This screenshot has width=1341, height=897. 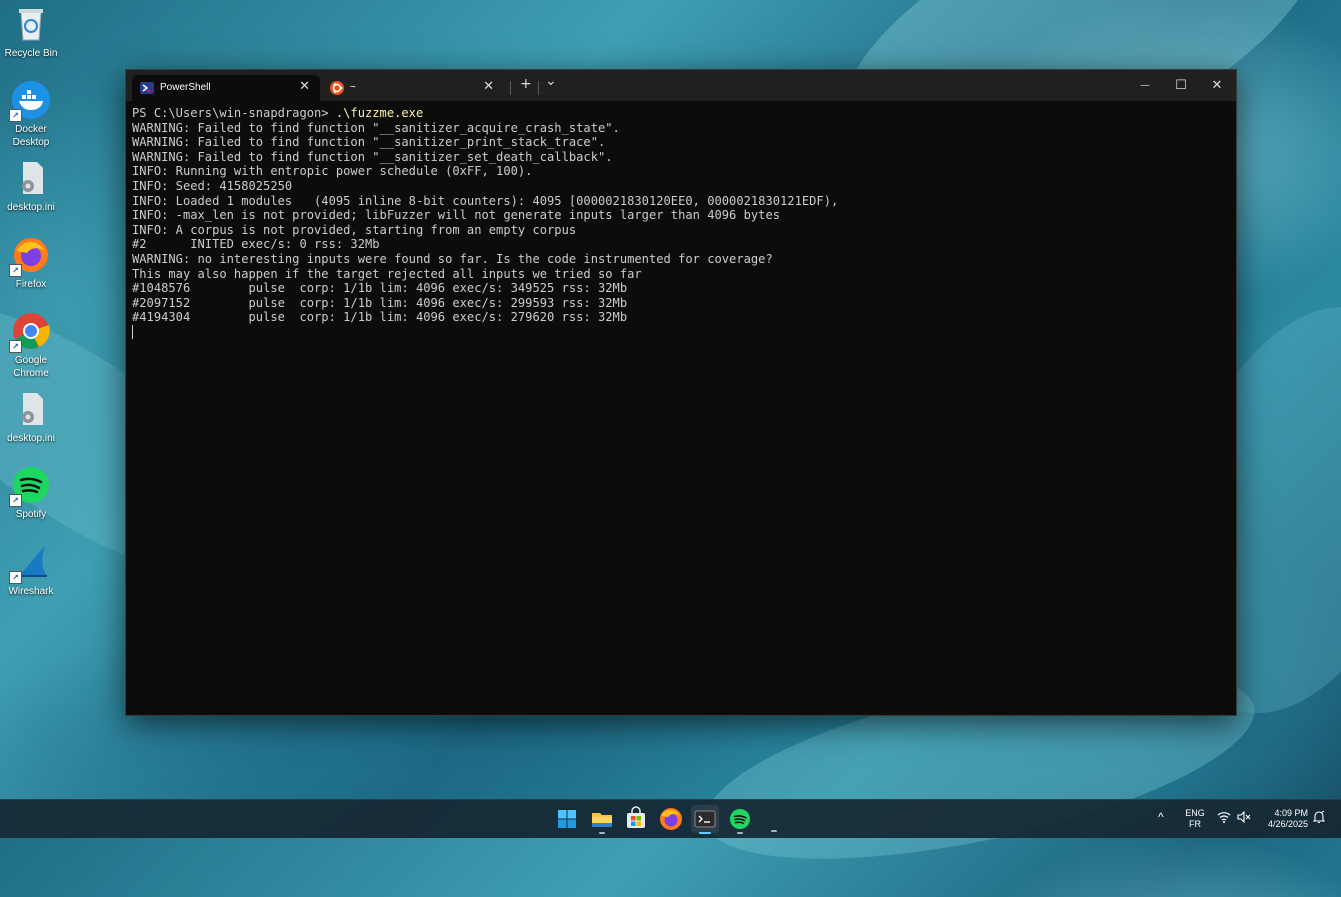 I want to click on minimize-button: —, so click(x=1145, y=86).